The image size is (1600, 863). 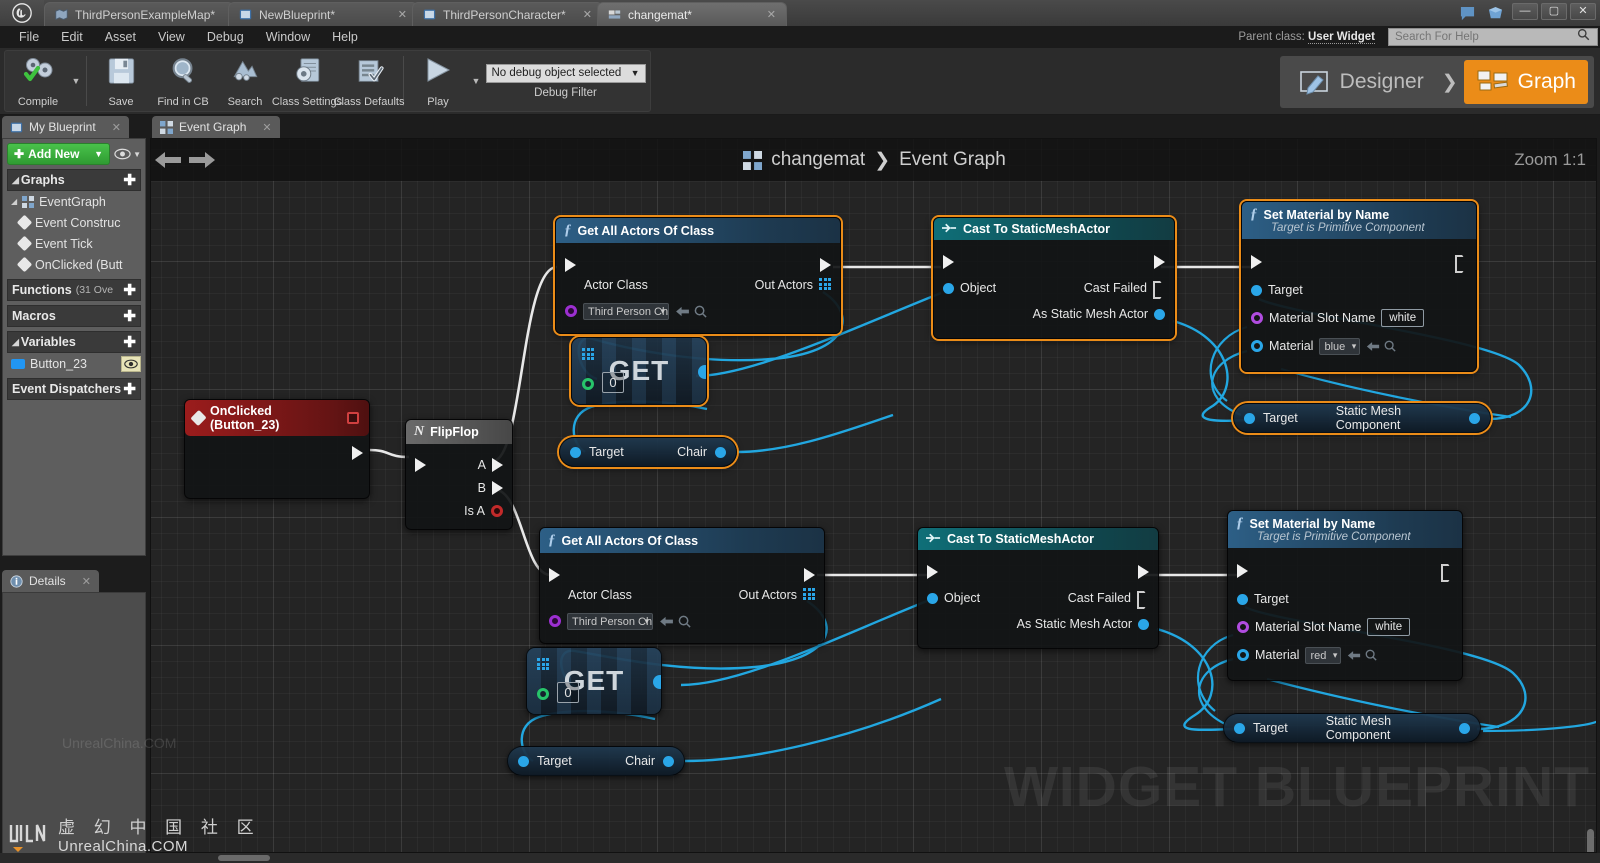 What do you see at coordinates (818, 160) in the screenshot?
I see `breadcrumb-root: changemat` at bounding box center [818, 160].